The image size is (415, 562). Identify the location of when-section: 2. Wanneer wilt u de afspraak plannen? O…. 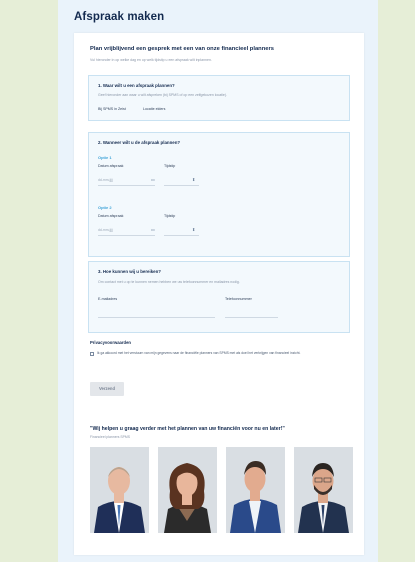
(219, 194).